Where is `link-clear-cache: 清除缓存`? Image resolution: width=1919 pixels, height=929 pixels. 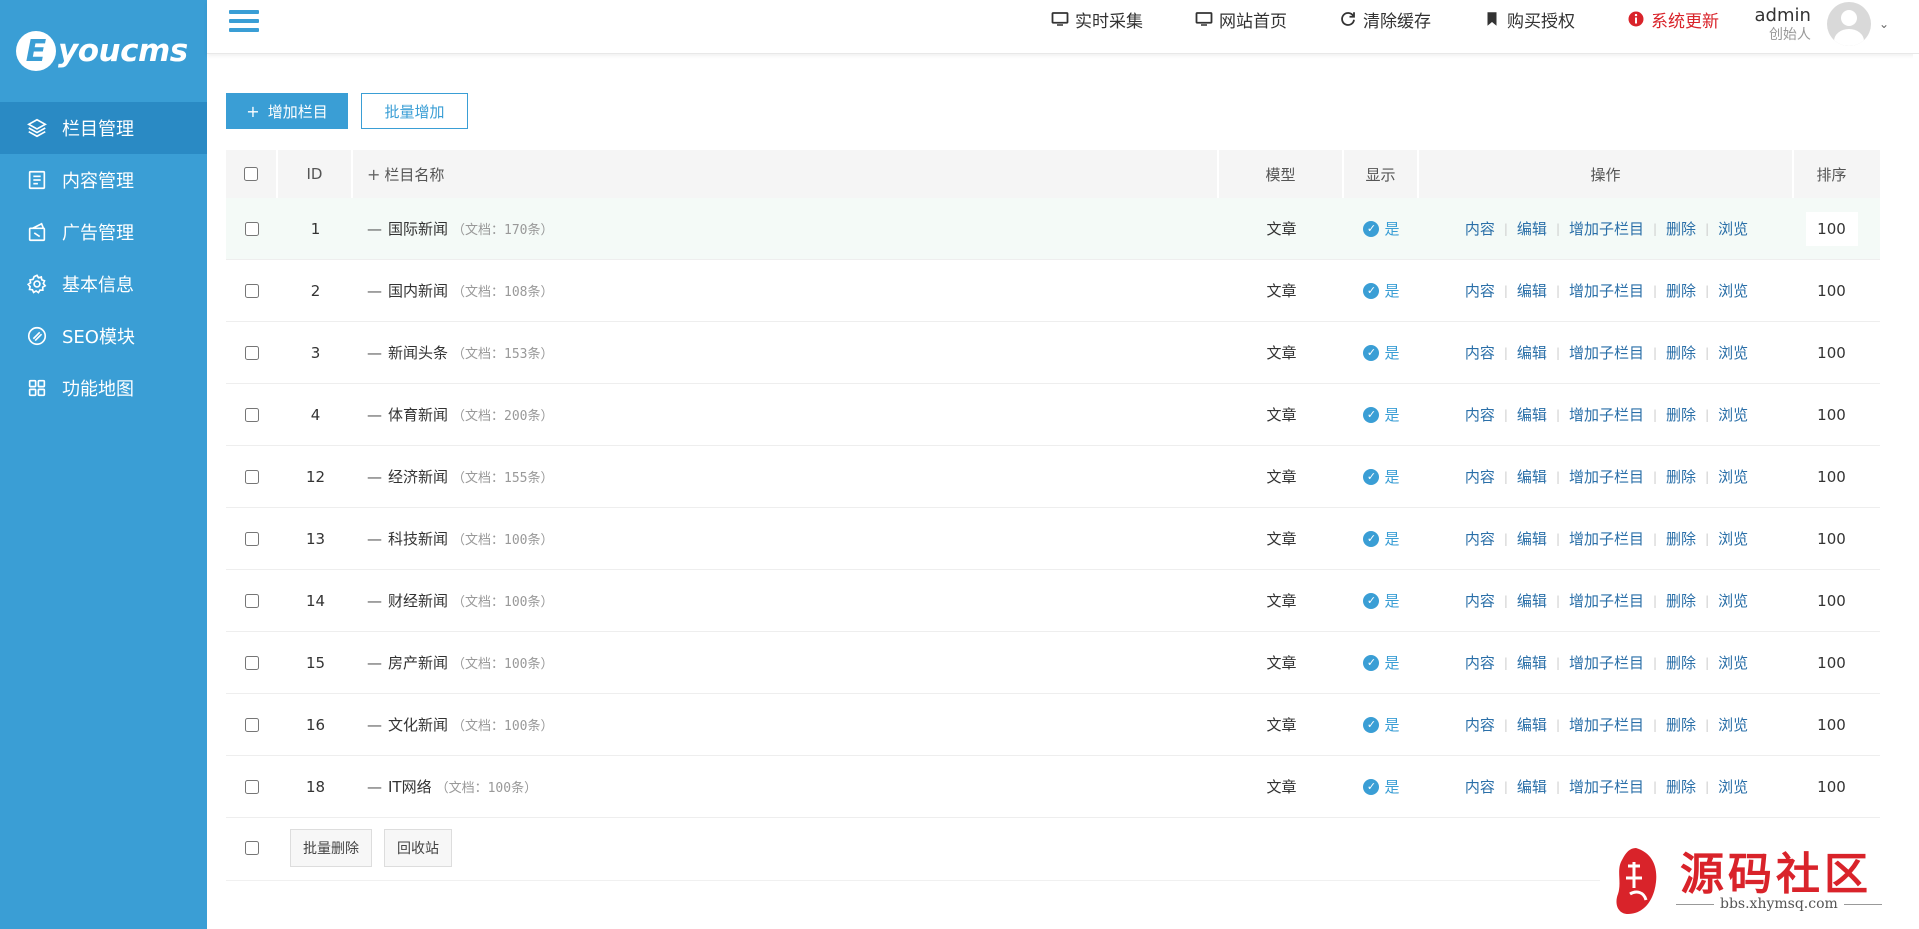
link-clear-cache: 清除缓存 is located at coordinates (1385, 19).